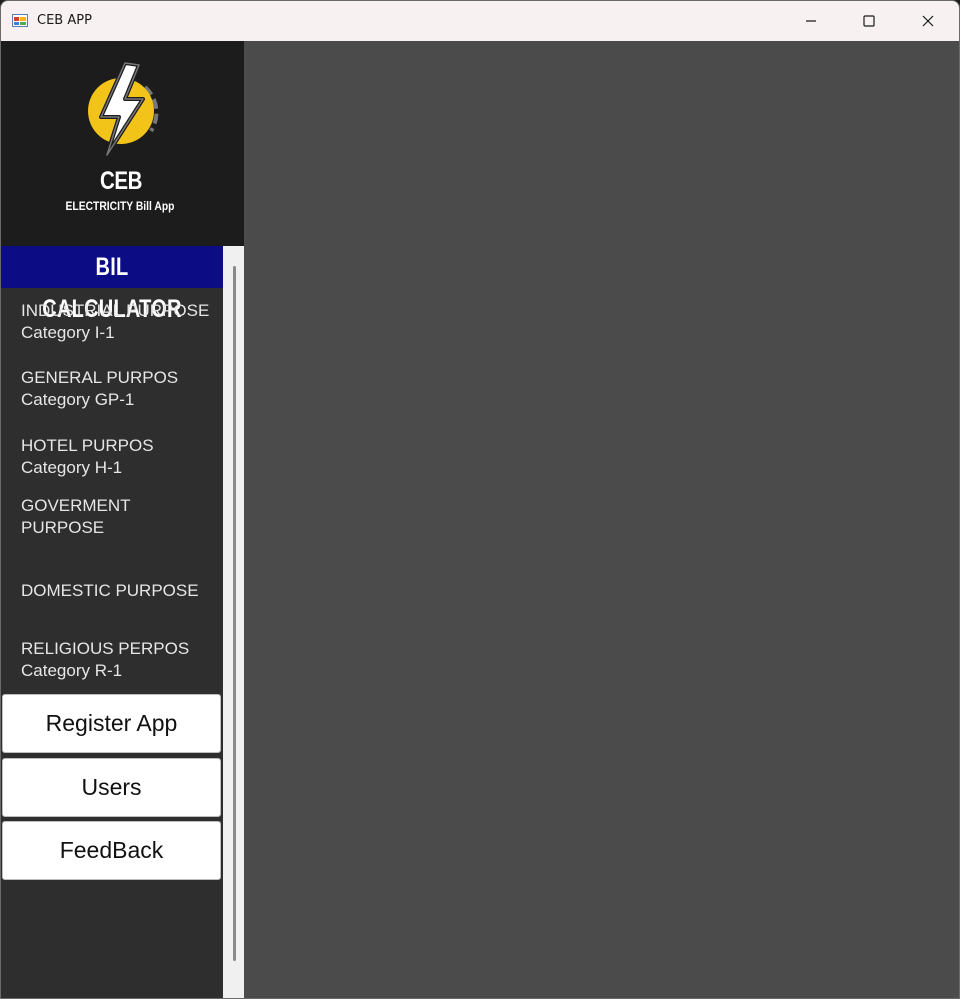 This screenshot has width=960, height=999. I want to click on maximize-button, so click(869, 21).